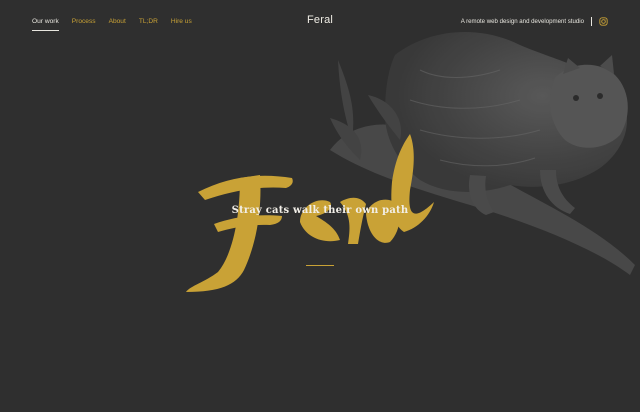  I want to click on hero-divider, so click(320, 265).